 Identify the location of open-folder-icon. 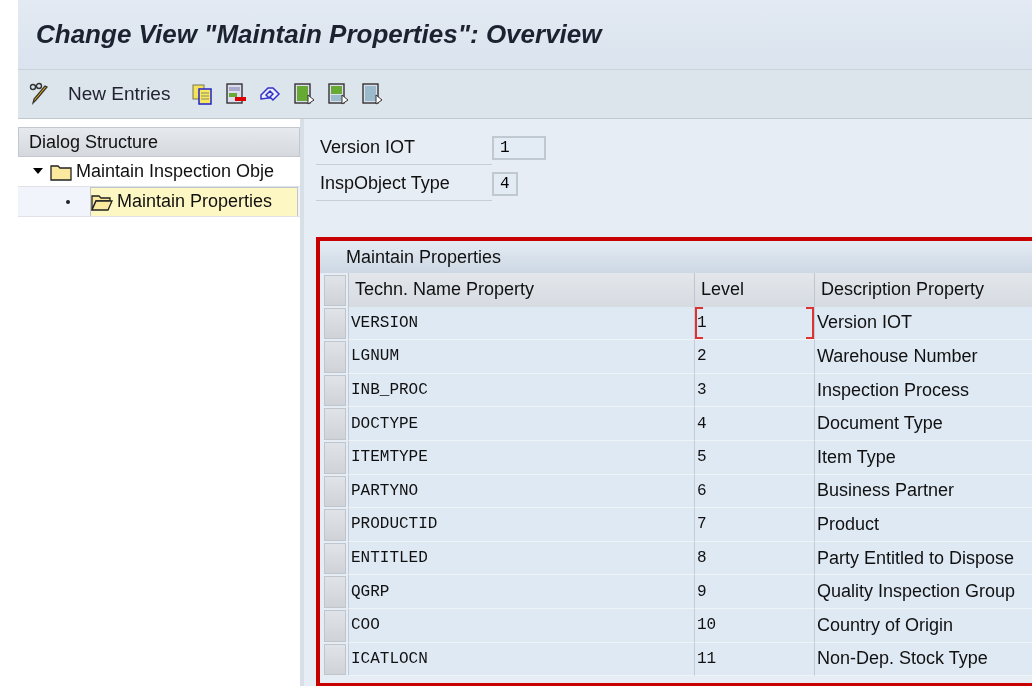
(102, 201).